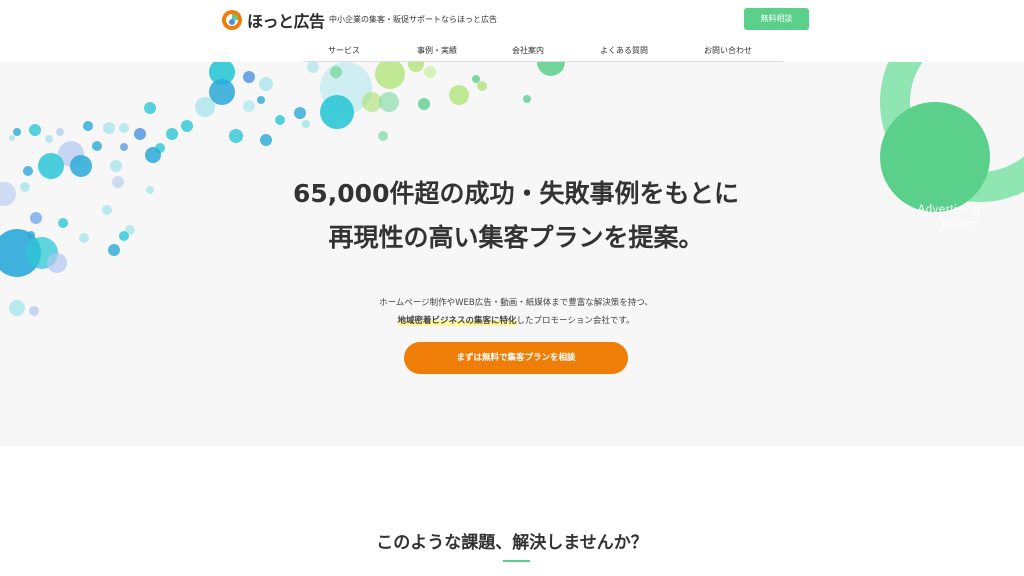 The height and width of the screenshot is (576, 1024). Describe the element at coordinates (528, 50) in the screenshot. I see `nav-item-company: 会社案内` at that location.